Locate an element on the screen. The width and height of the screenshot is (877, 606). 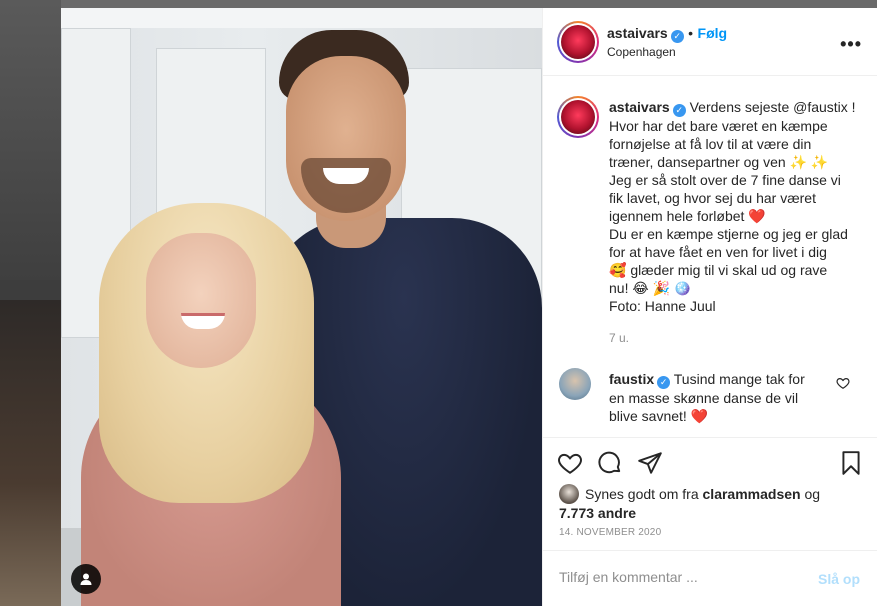
caption-line: astaivars ✓ Verdens sejeste @faustix ! is located at coordinates (734, 107).